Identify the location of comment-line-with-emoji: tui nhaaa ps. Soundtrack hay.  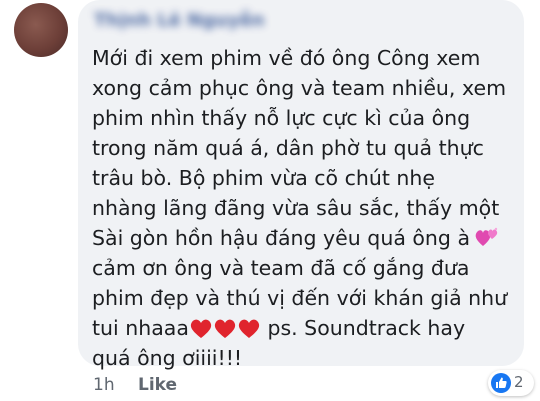
(307, 328).